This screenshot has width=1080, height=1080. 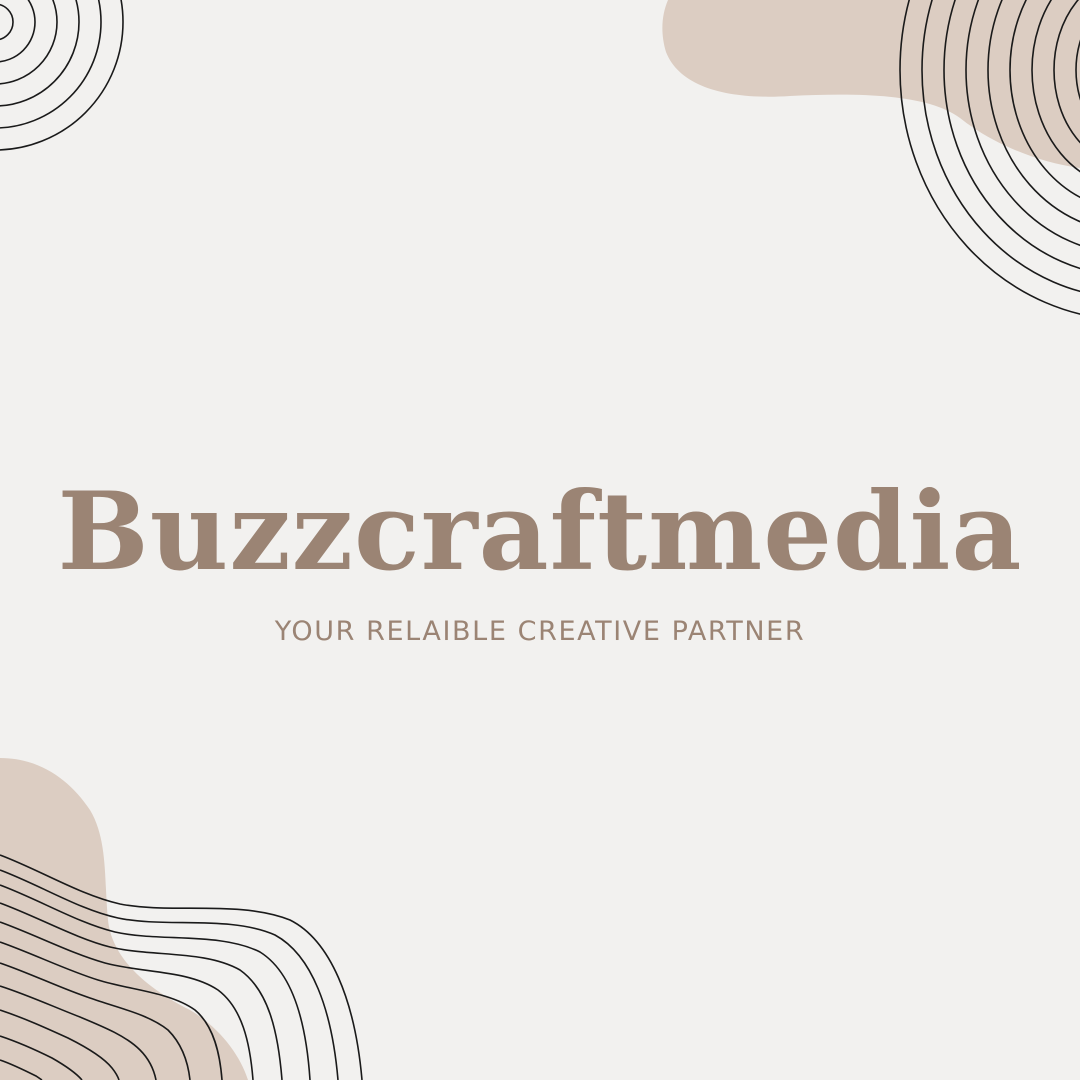 What do you see at coordinates (540, 631) in the screenshot?
I see `brand-tagline: YOUR RELAIBLE CREATIVE PARTNER` at bounding box center [540, 631].